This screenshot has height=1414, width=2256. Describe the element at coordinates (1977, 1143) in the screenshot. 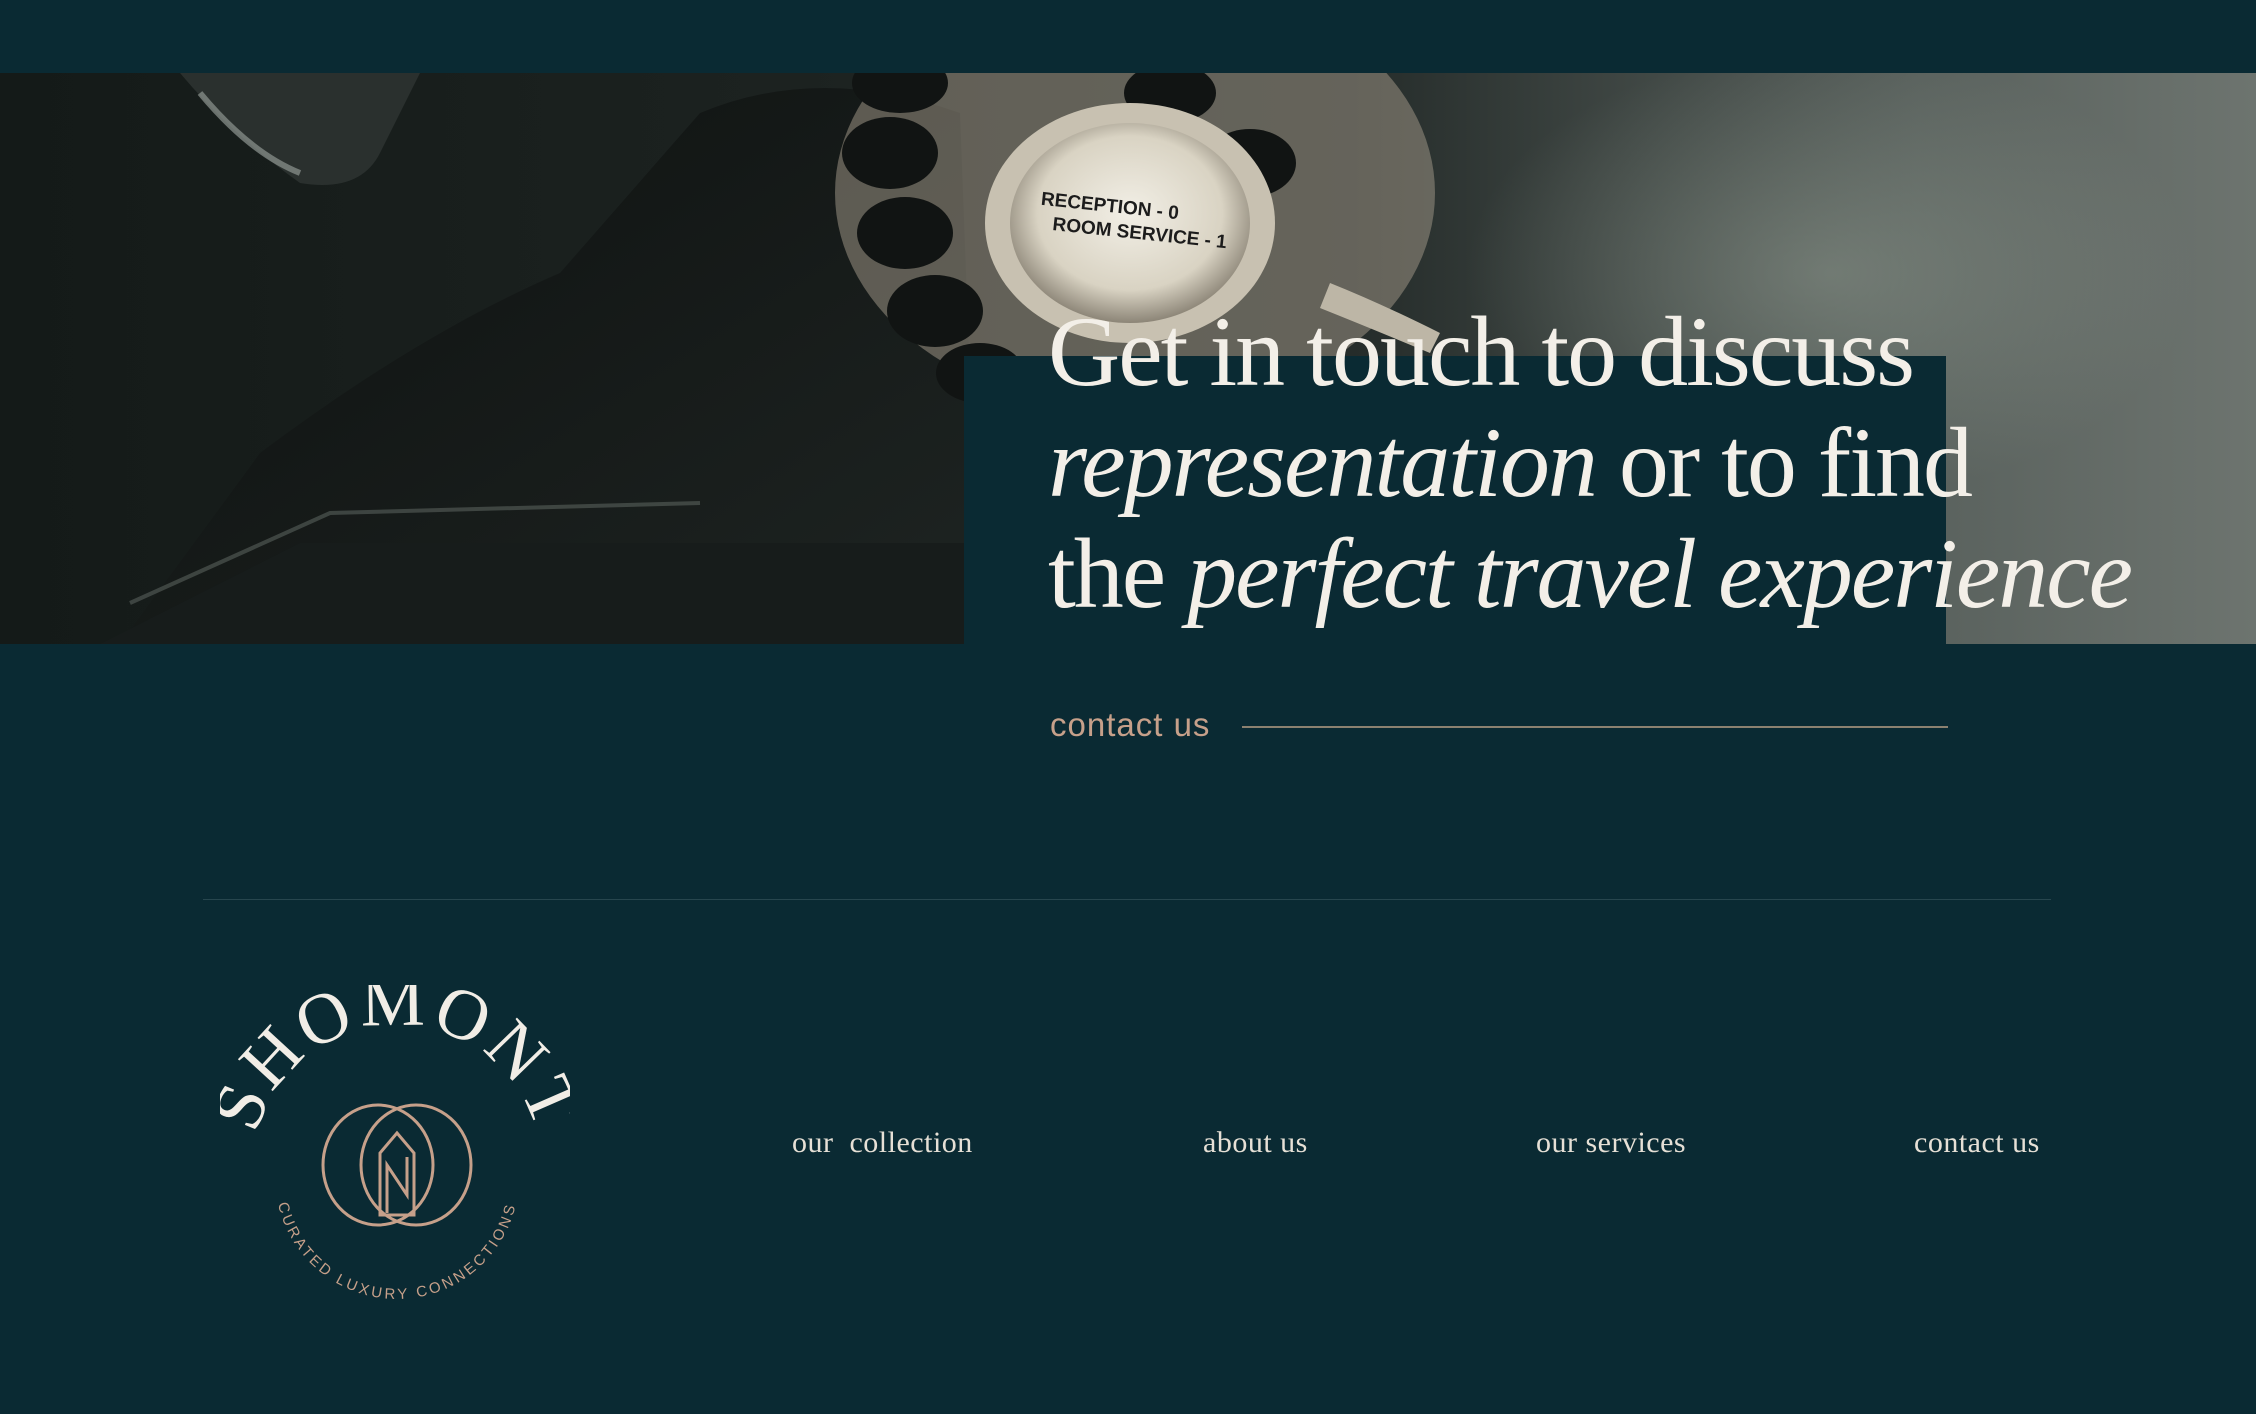

I see `footer-link-contact-us: contact us` at that location.